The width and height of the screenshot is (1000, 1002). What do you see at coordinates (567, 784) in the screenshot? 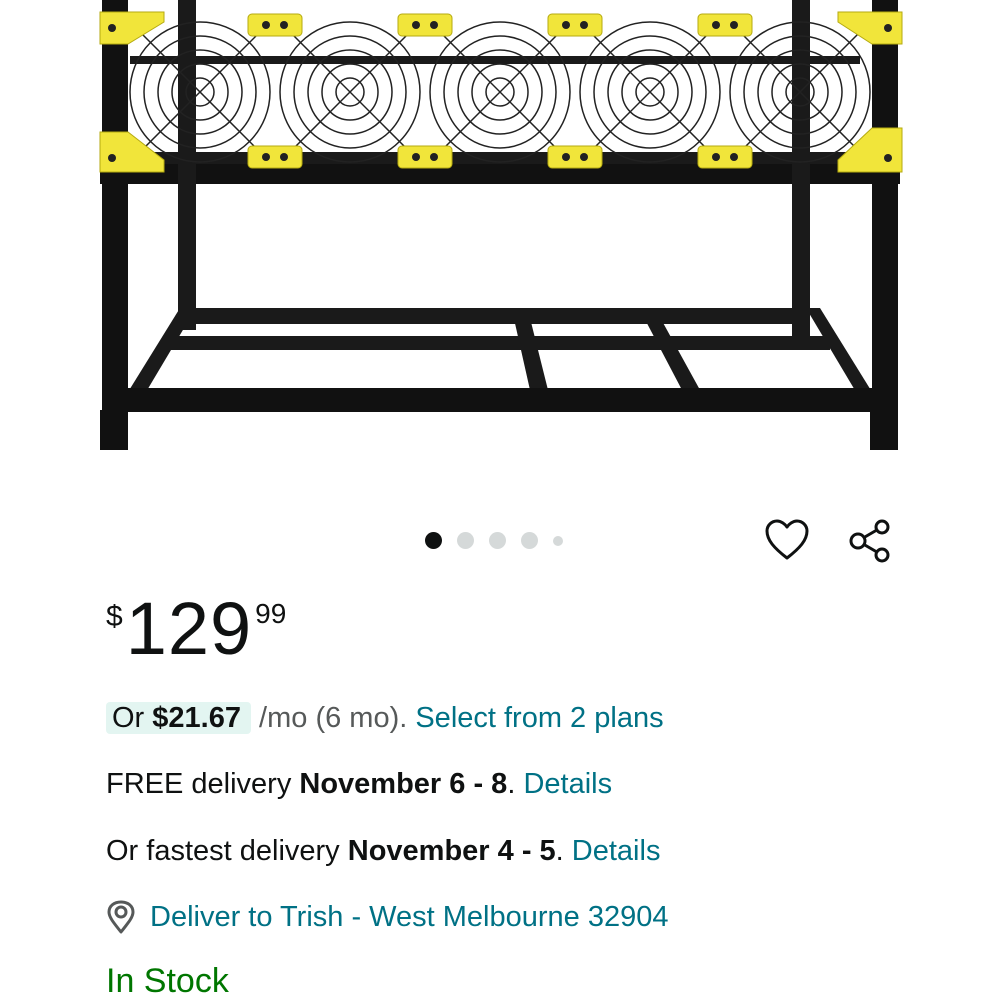
I see `free-delivery-details-link: Details` at bounding box center [567, 784].